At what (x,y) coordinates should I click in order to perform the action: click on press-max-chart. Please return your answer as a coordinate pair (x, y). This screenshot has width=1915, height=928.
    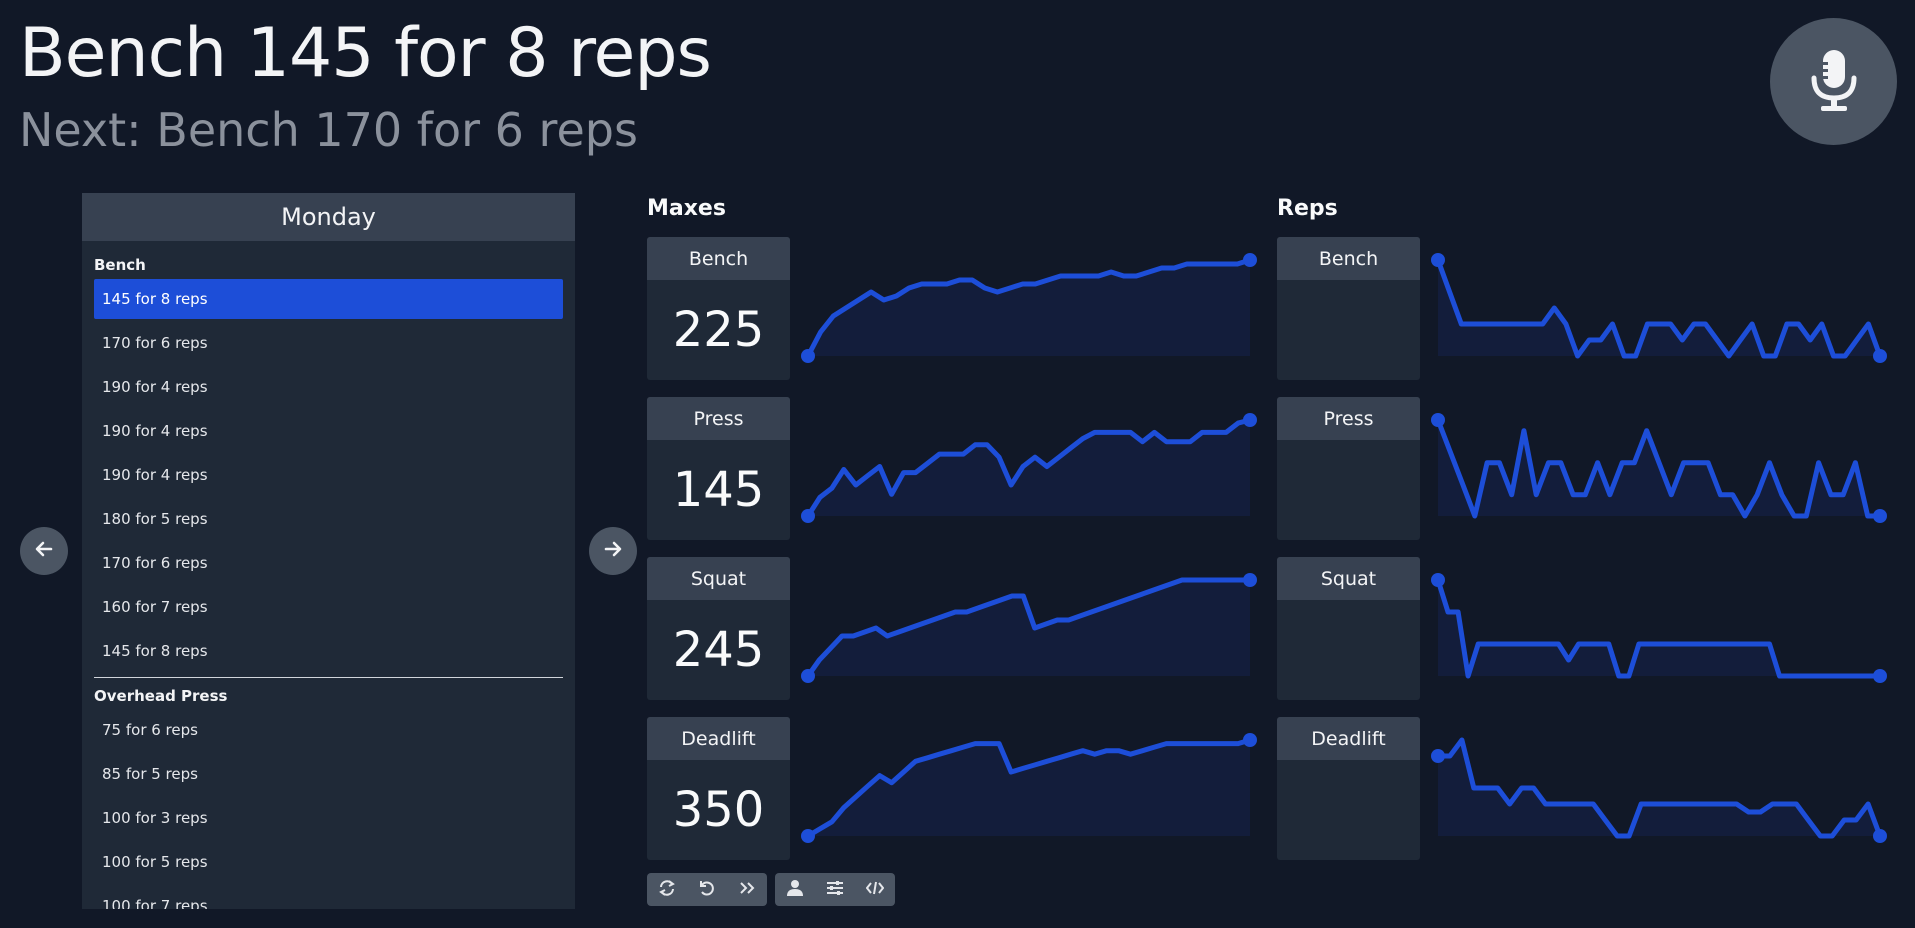
    Looking at the image, I should click on (1029, 468).